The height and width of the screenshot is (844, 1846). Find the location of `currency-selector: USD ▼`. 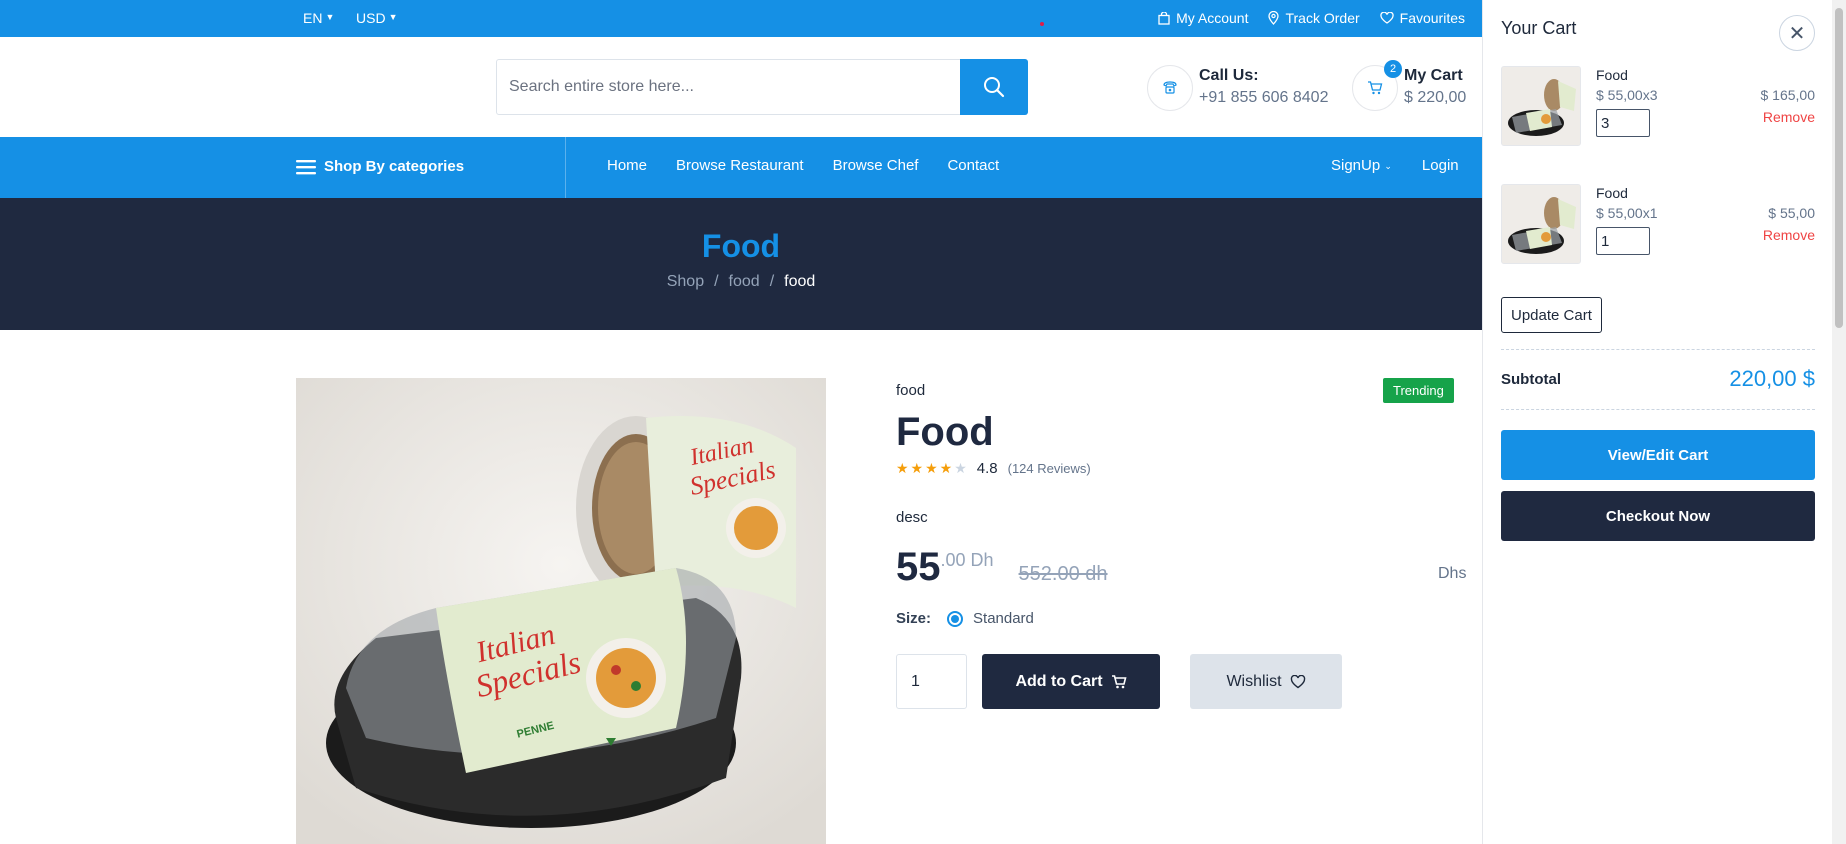

currency-selector: USD ▼ is located at coordinates (376, 18).